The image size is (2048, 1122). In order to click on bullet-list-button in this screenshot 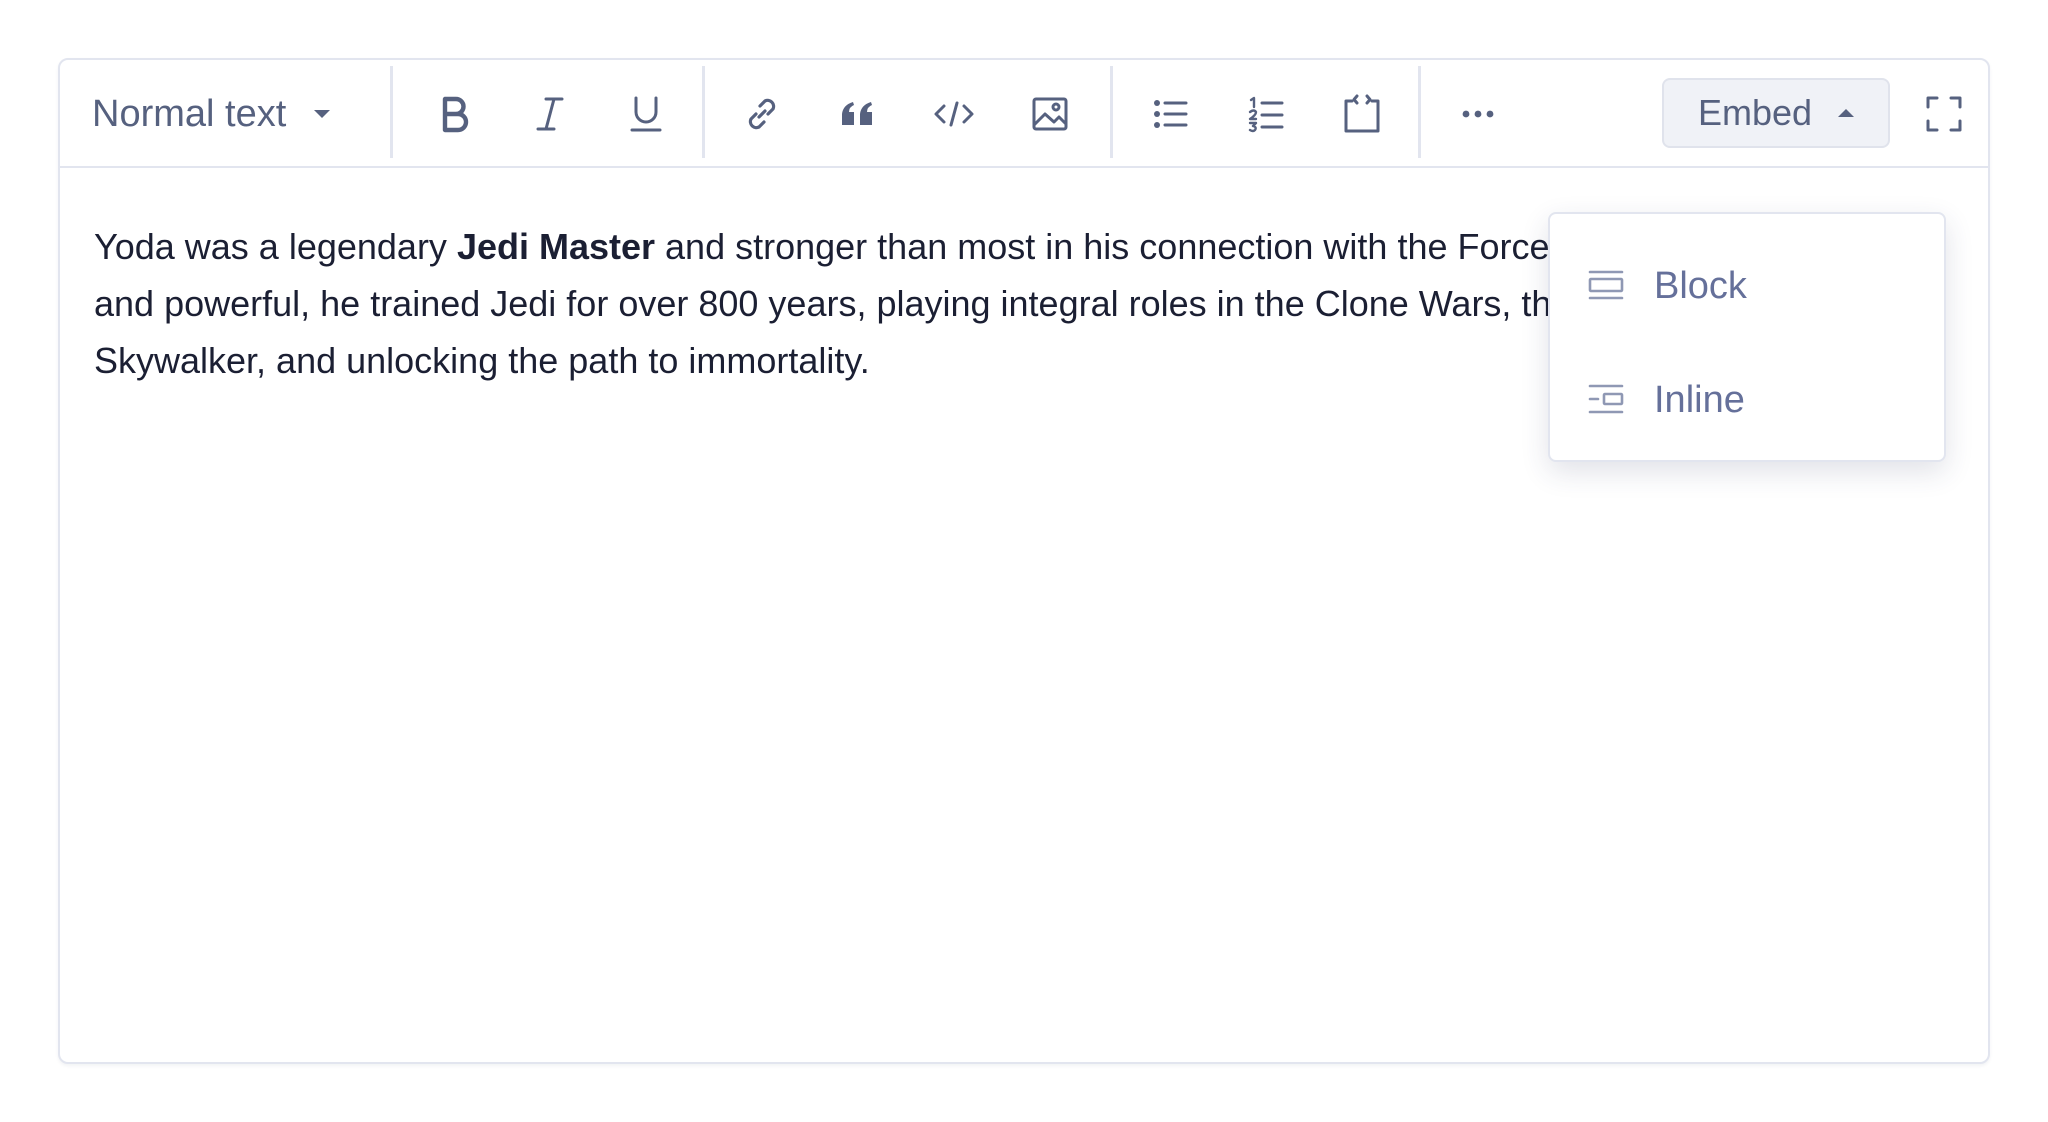, I will do `click(1170, 114)`.